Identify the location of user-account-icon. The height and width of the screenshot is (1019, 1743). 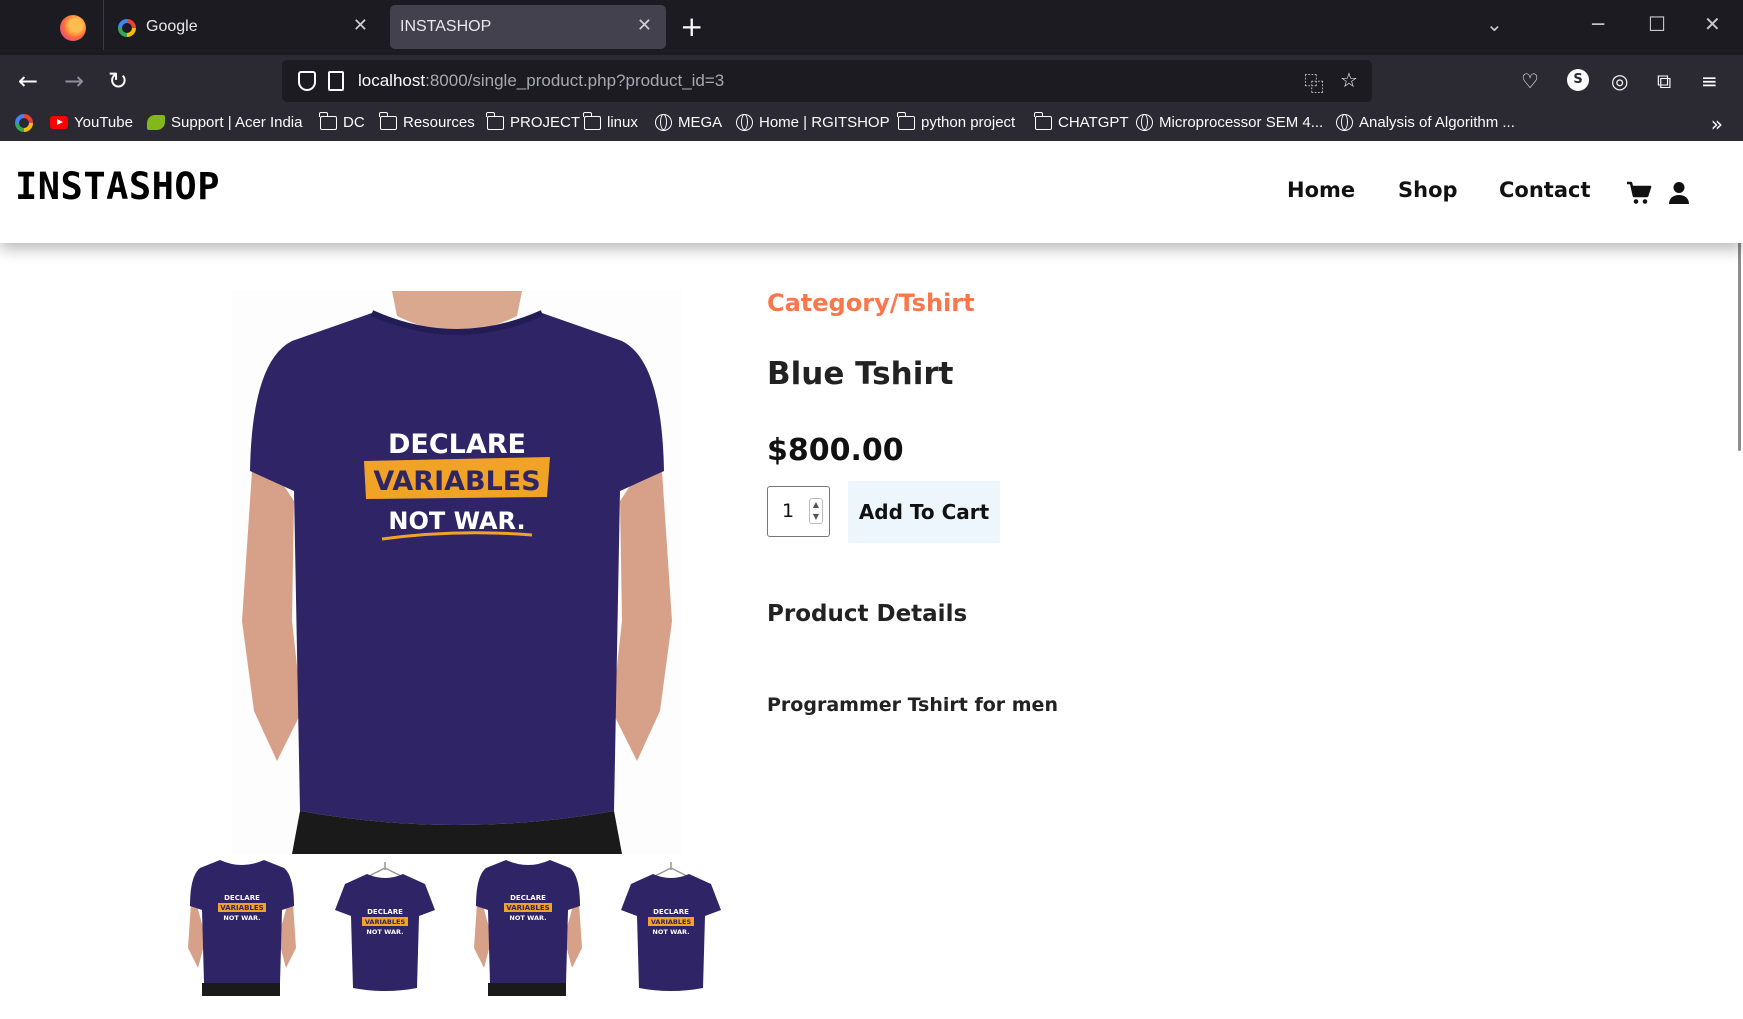
(1679, 193).